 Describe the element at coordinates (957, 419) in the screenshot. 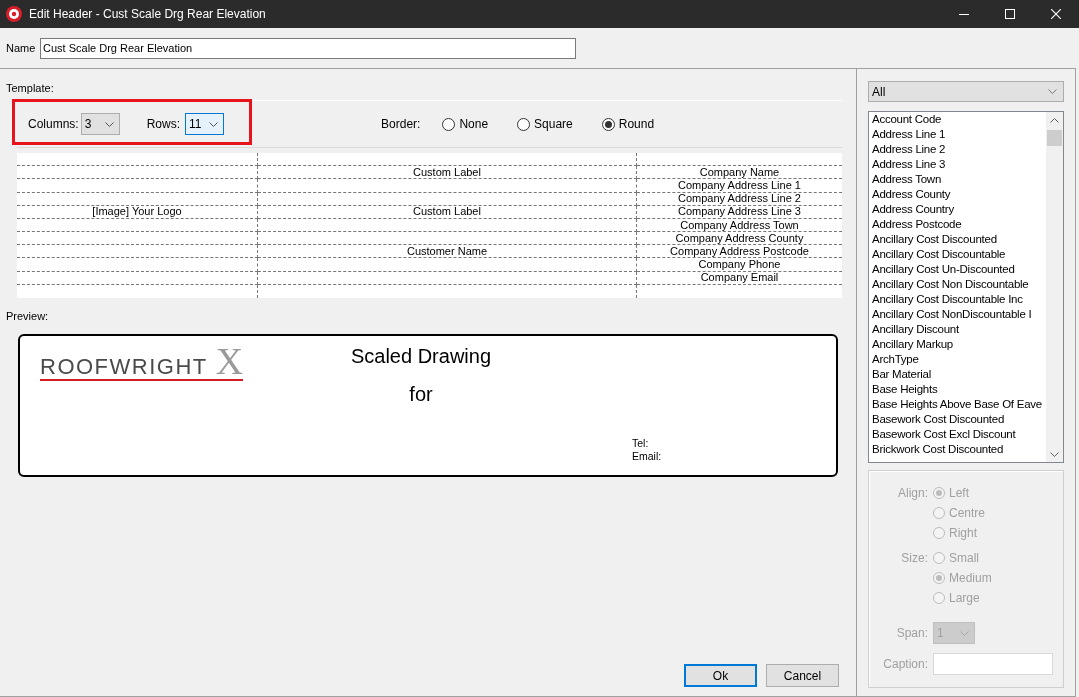

I see `list-item: Basework Cost Discounted` at that location.